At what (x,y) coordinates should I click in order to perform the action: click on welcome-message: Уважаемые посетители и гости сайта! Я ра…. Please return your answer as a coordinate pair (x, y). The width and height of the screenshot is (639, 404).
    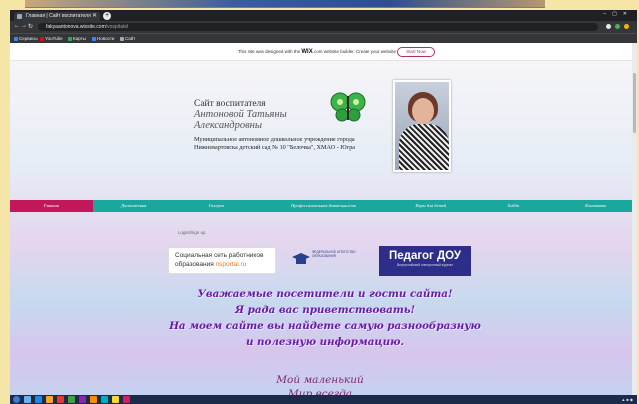
    Looking at the image, I should click on (325, 318).